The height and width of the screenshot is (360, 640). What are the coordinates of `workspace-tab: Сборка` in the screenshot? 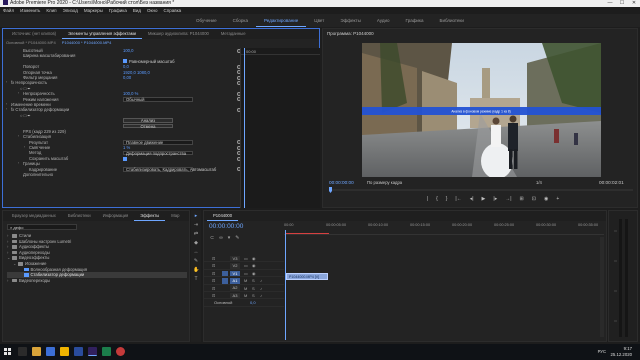 It's located at (240, 20).